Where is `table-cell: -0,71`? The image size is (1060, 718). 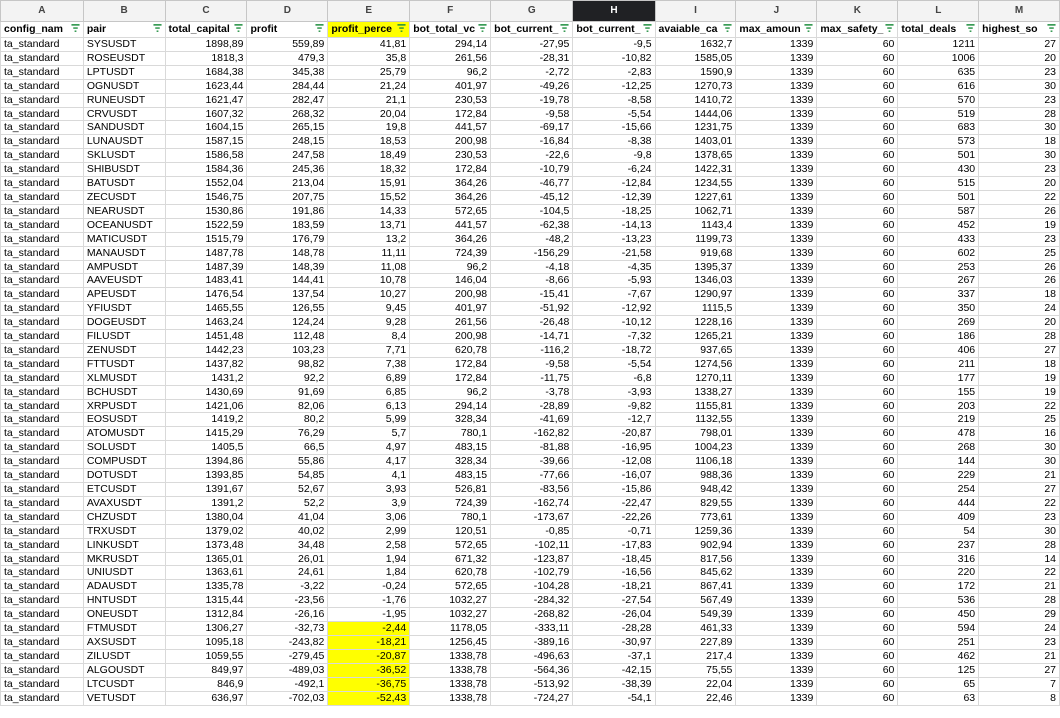 table-cell: -0,71 is located at coordinates (614, 531).